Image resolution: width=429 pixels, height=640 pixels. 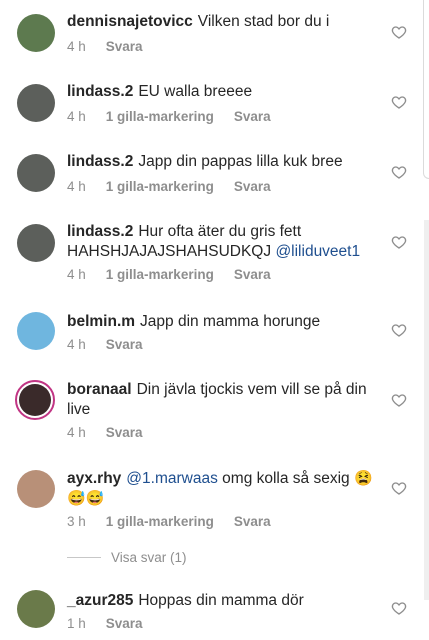 What do you see at coordinates (317, 251) in the screenshot?
I see `mention-link: @liliduveet1` at bounding box center [317, 251].